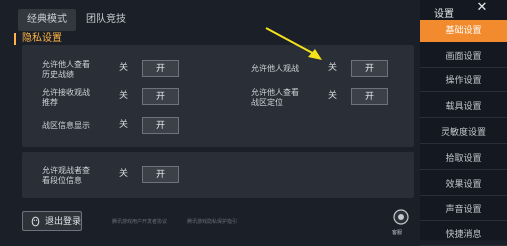 The height and width of the screenshot is (246, 507). I want to click on guide-arrow-icon, so click(293, 43).